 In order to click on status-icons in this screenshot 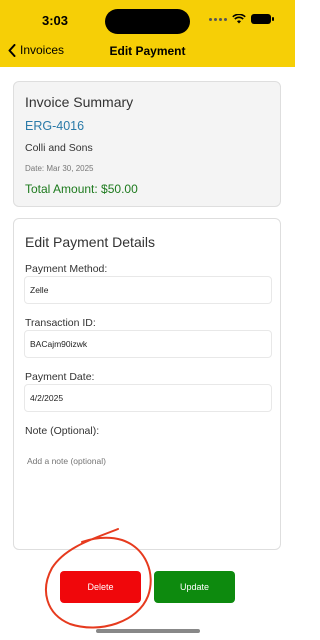, I will do `click(241, 19)`.